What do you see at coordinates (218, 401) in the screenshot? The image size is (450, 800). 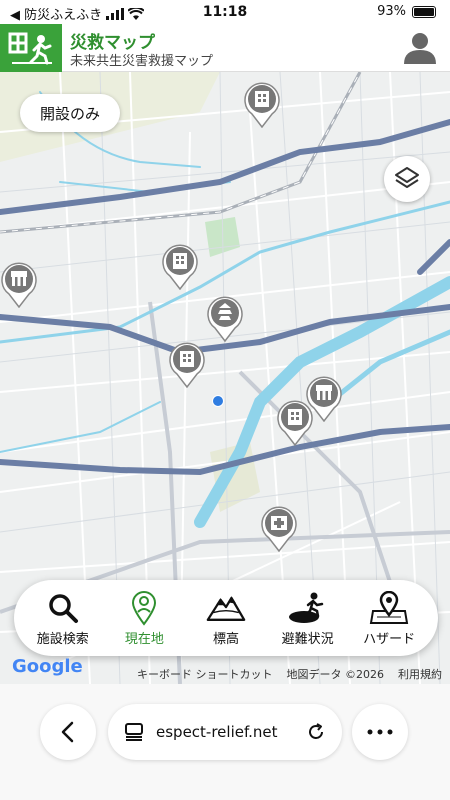 I see `current-location-dot` at bounding box center [218, 401].